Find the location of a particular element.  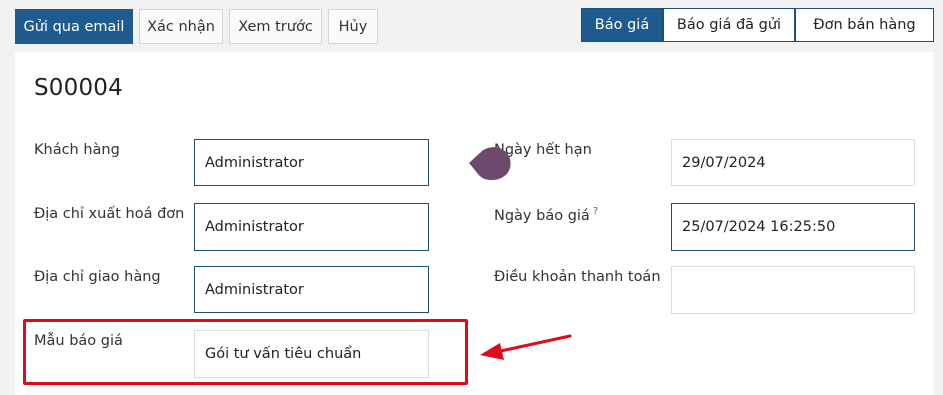

cancel-button: Hủy is located at coordinates (353, 26).